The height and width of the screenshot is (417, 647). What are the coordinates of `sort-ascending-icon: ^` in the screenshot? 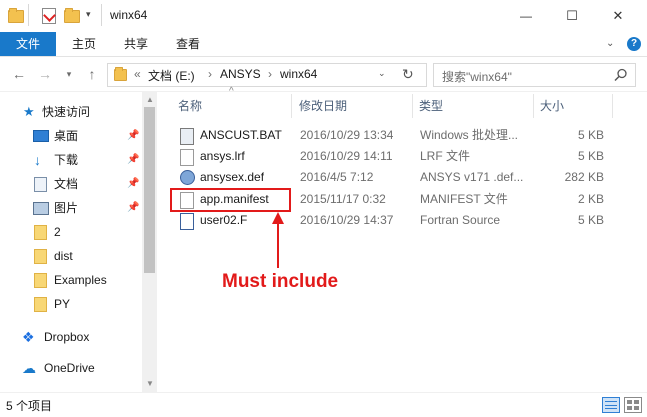 It's located at (231, 91).